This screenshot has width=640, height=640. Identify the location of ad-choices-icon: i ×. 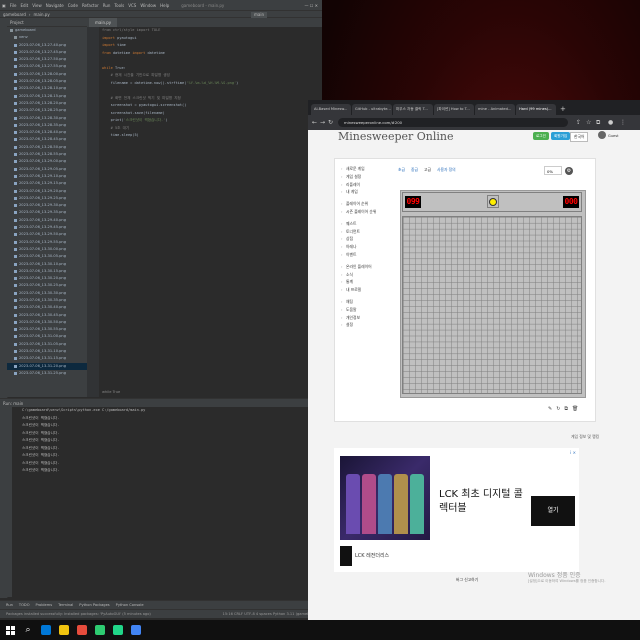
(573, 452).